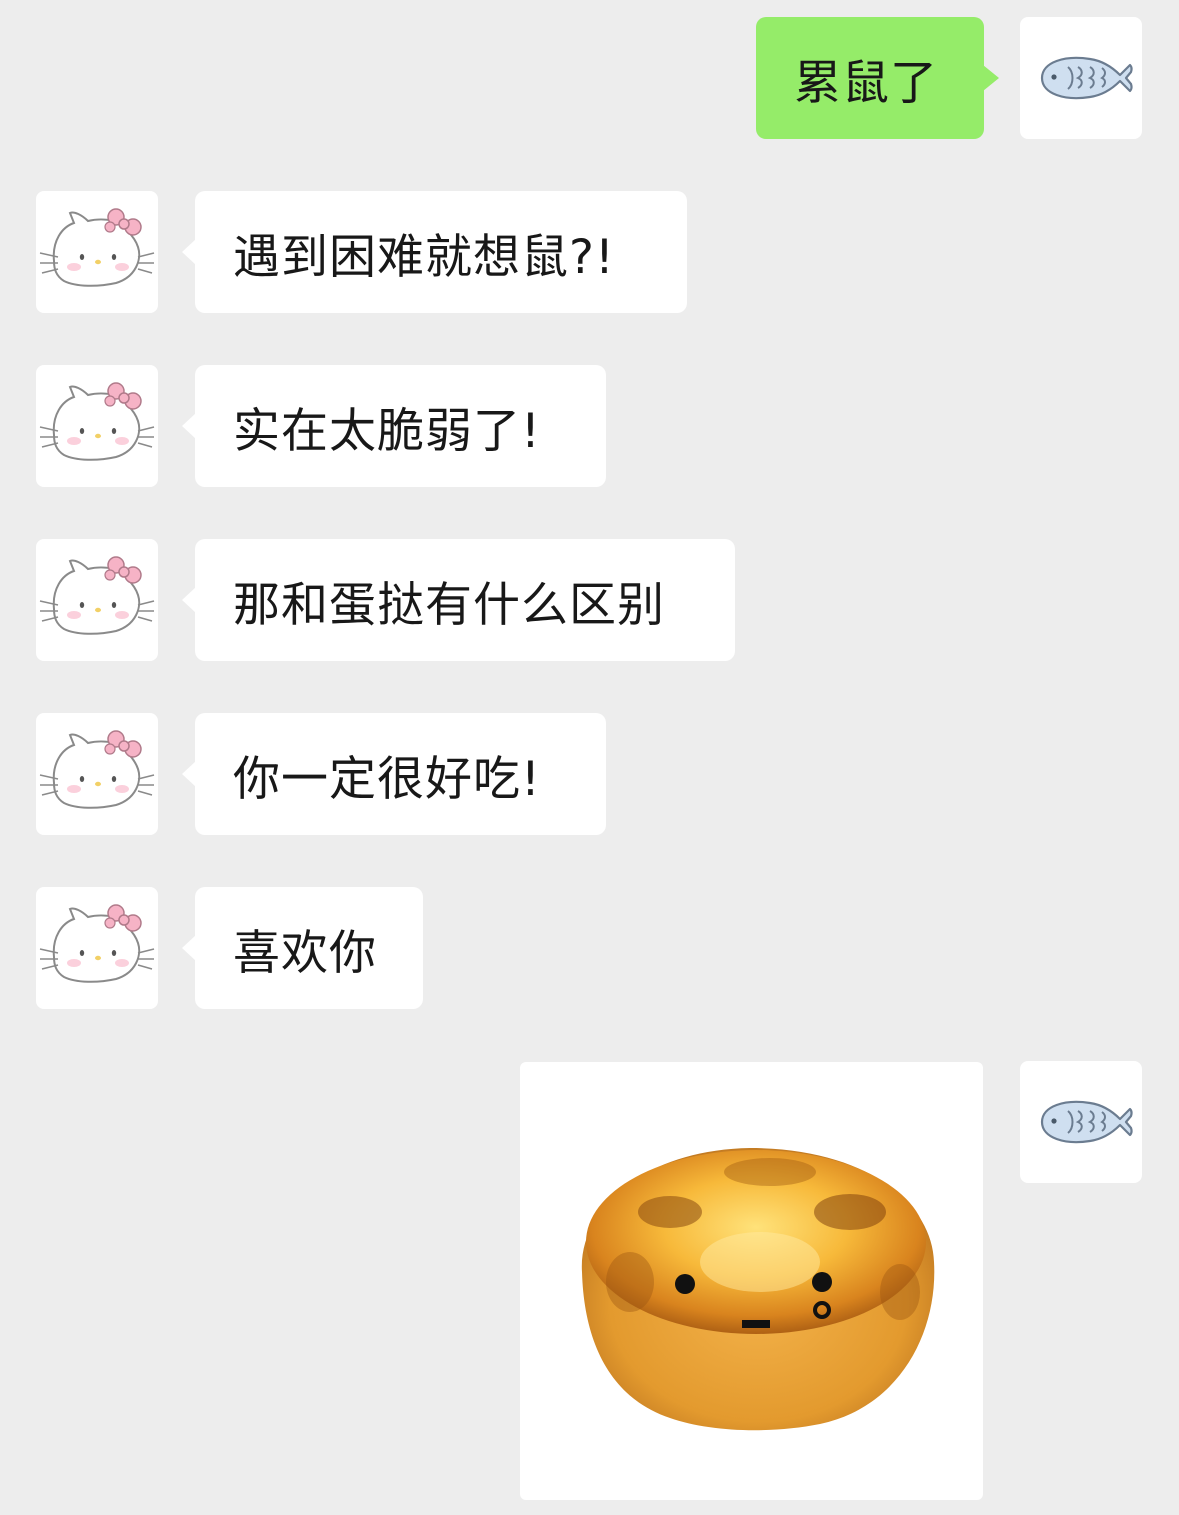 This screenshot has height=1515, width=1179. Describe the element at coordinates (424, 257) in the screenshot. I see `message-text: 遇到困难就想鼠?!` at that location.